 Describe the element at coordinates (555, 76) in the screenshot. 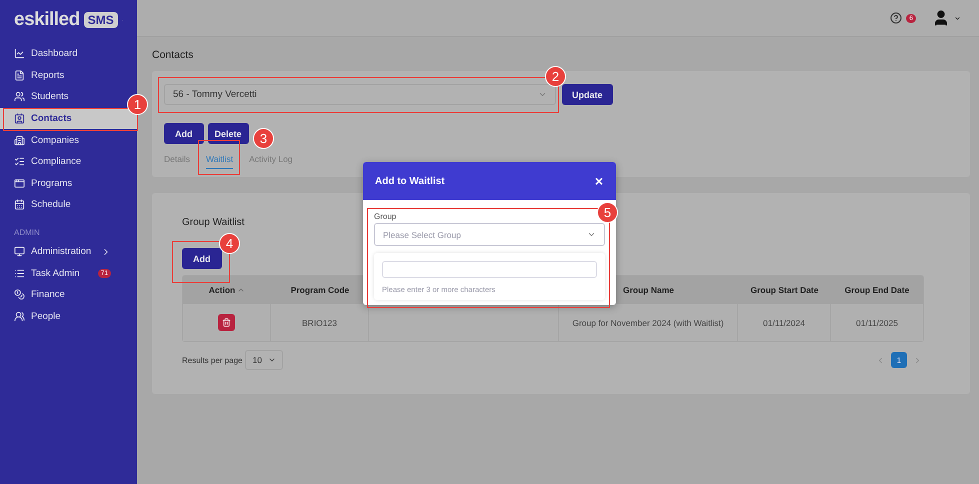

I see `callout-number: 2` at that location.